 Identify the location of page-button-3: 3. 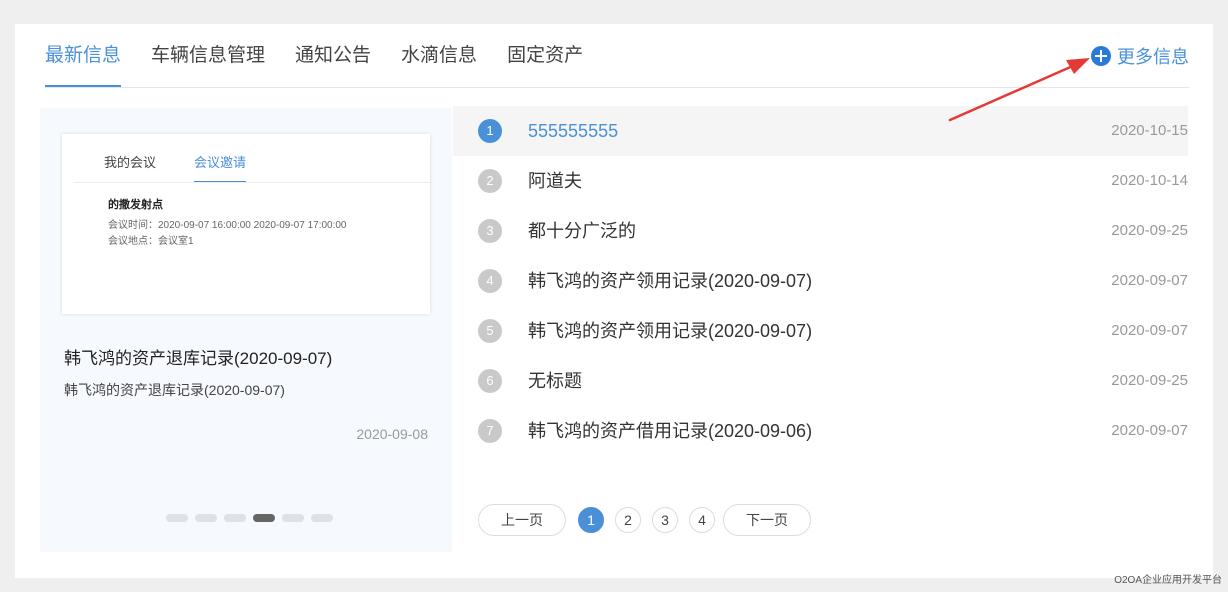
(665, 520).